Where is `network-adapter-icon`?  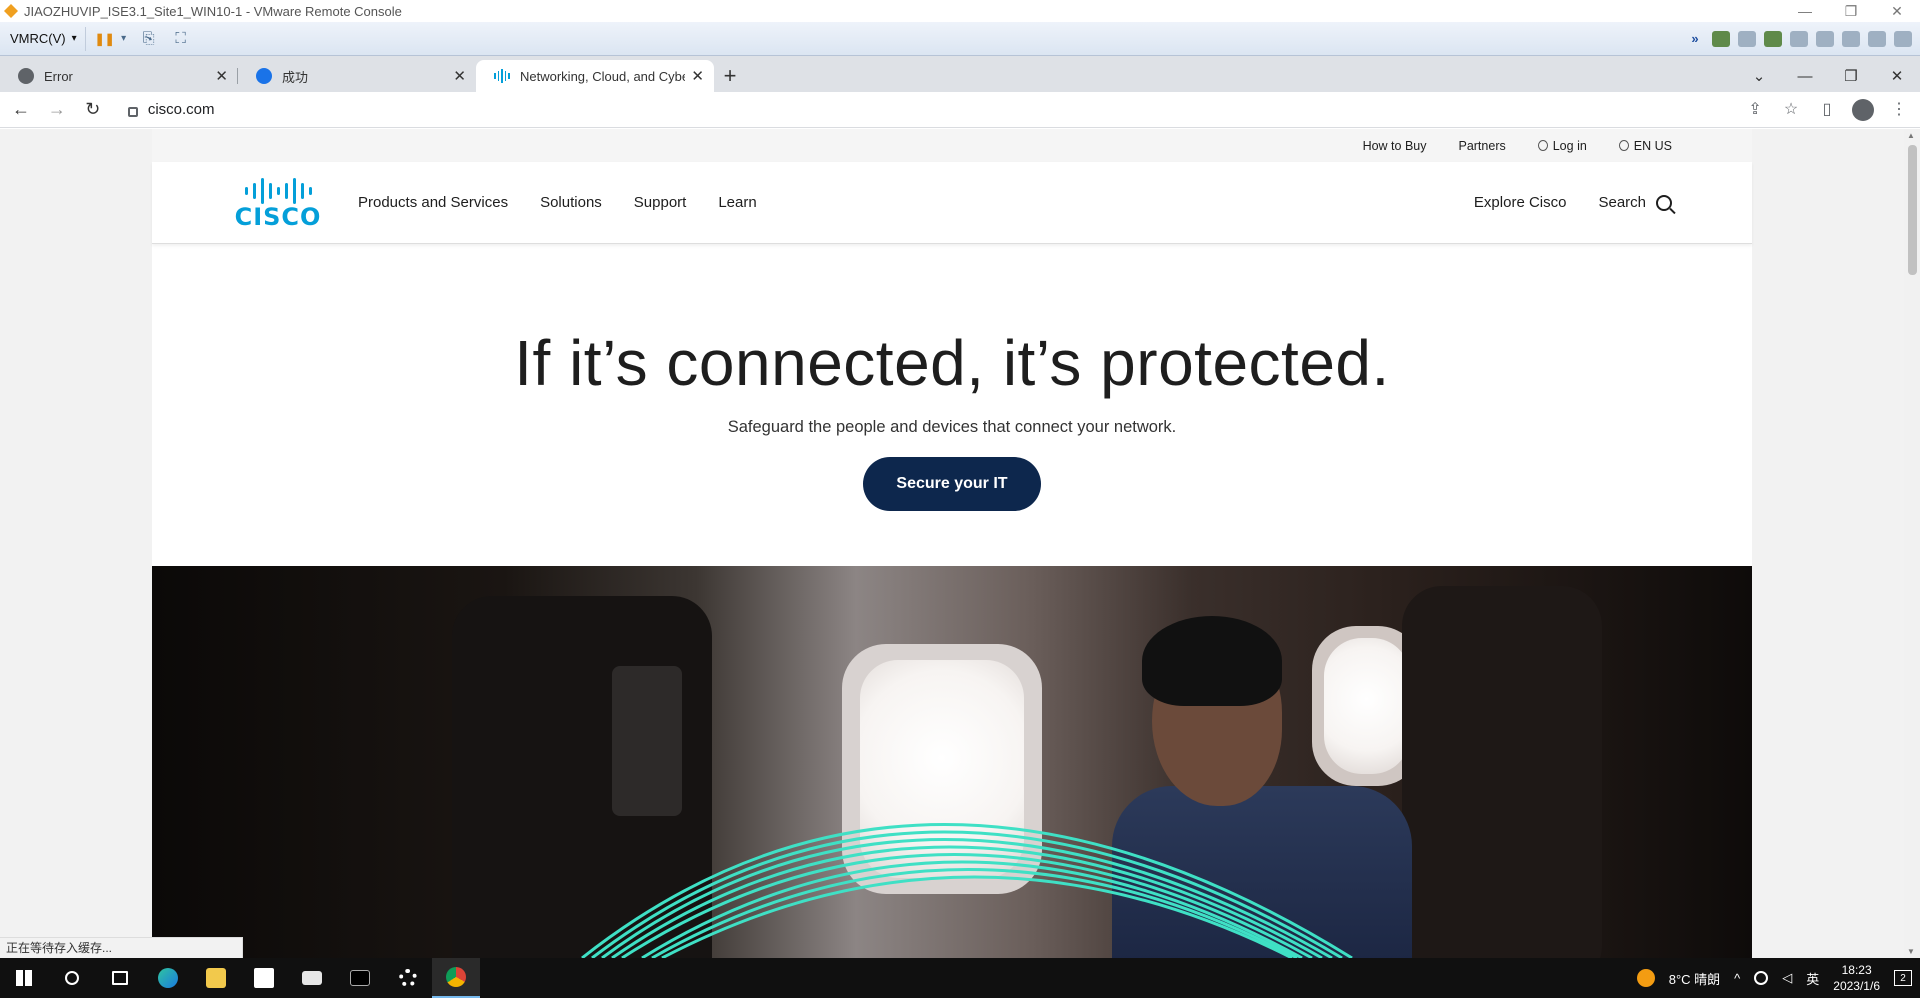
network-adapter-icon is located at coordinates (1747, 38).